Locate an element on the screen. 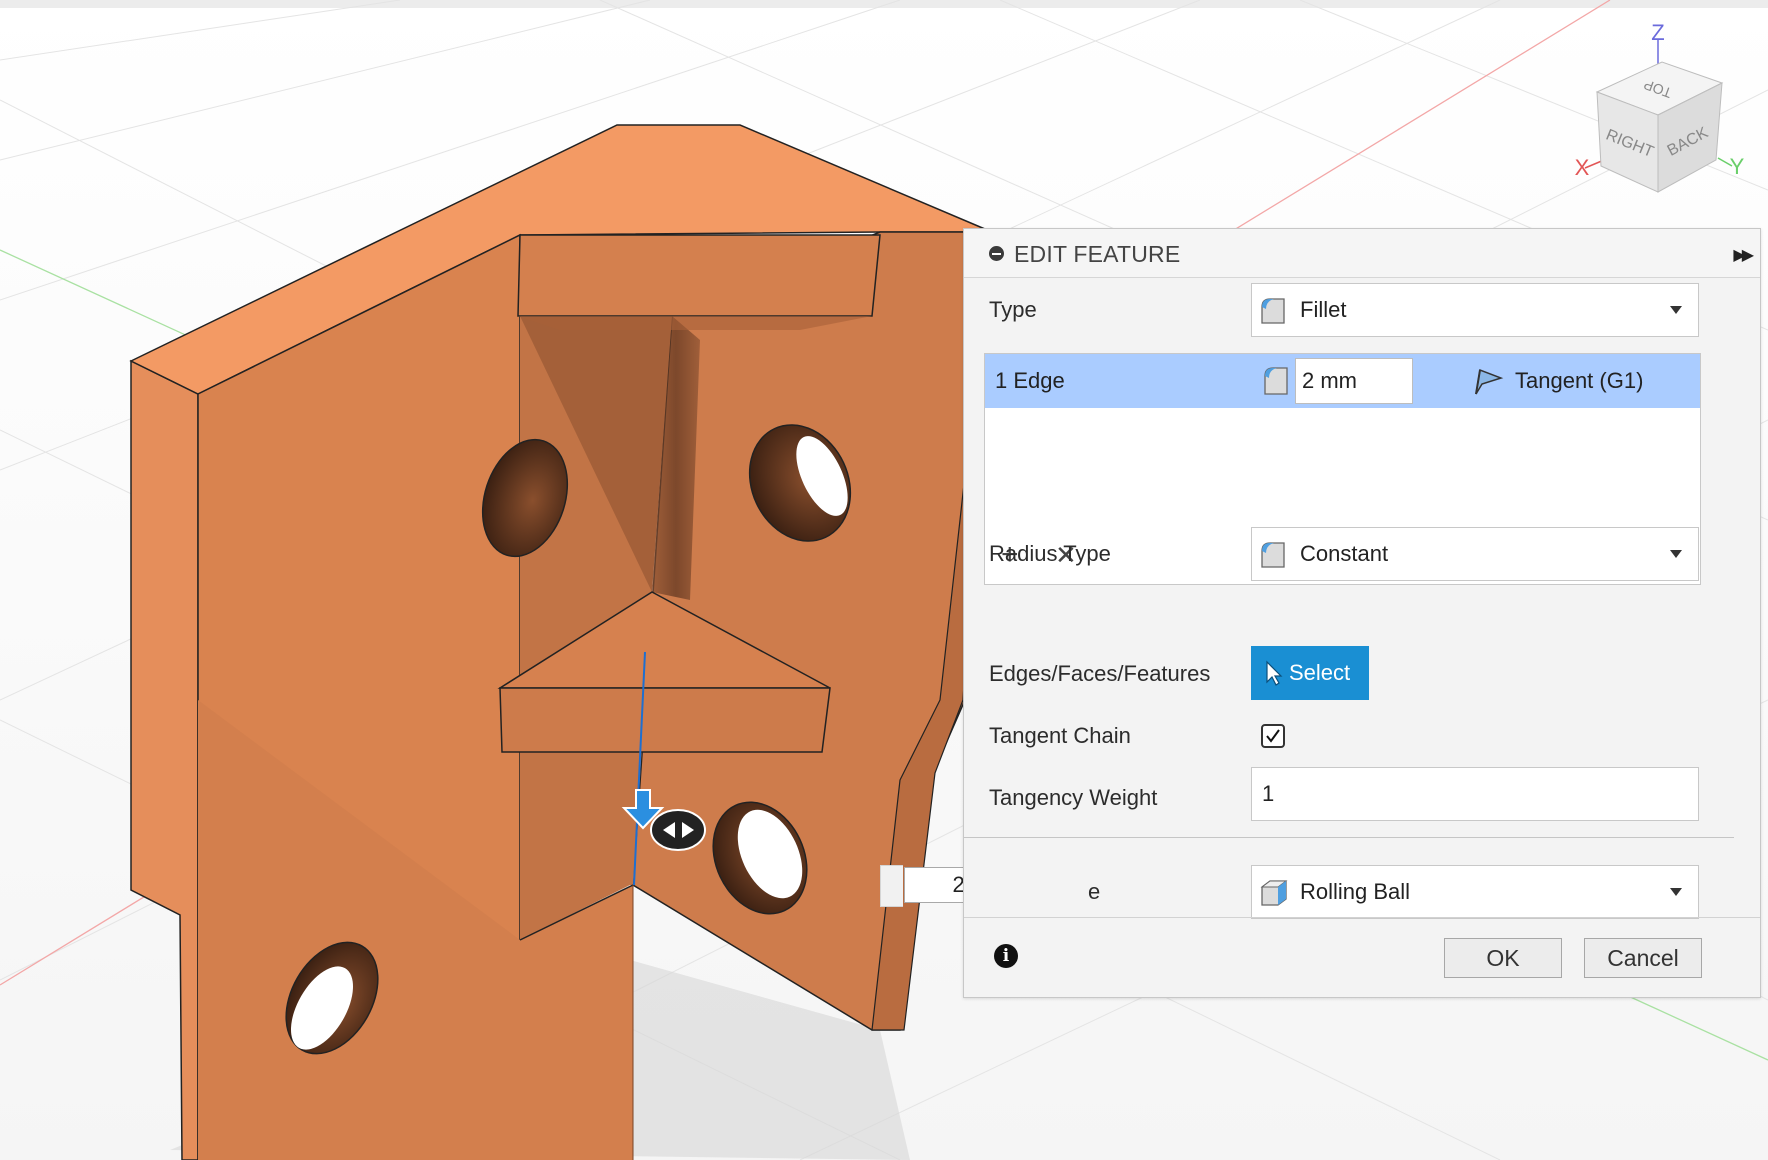  panel-divider is located at coordinates (1349, 837).